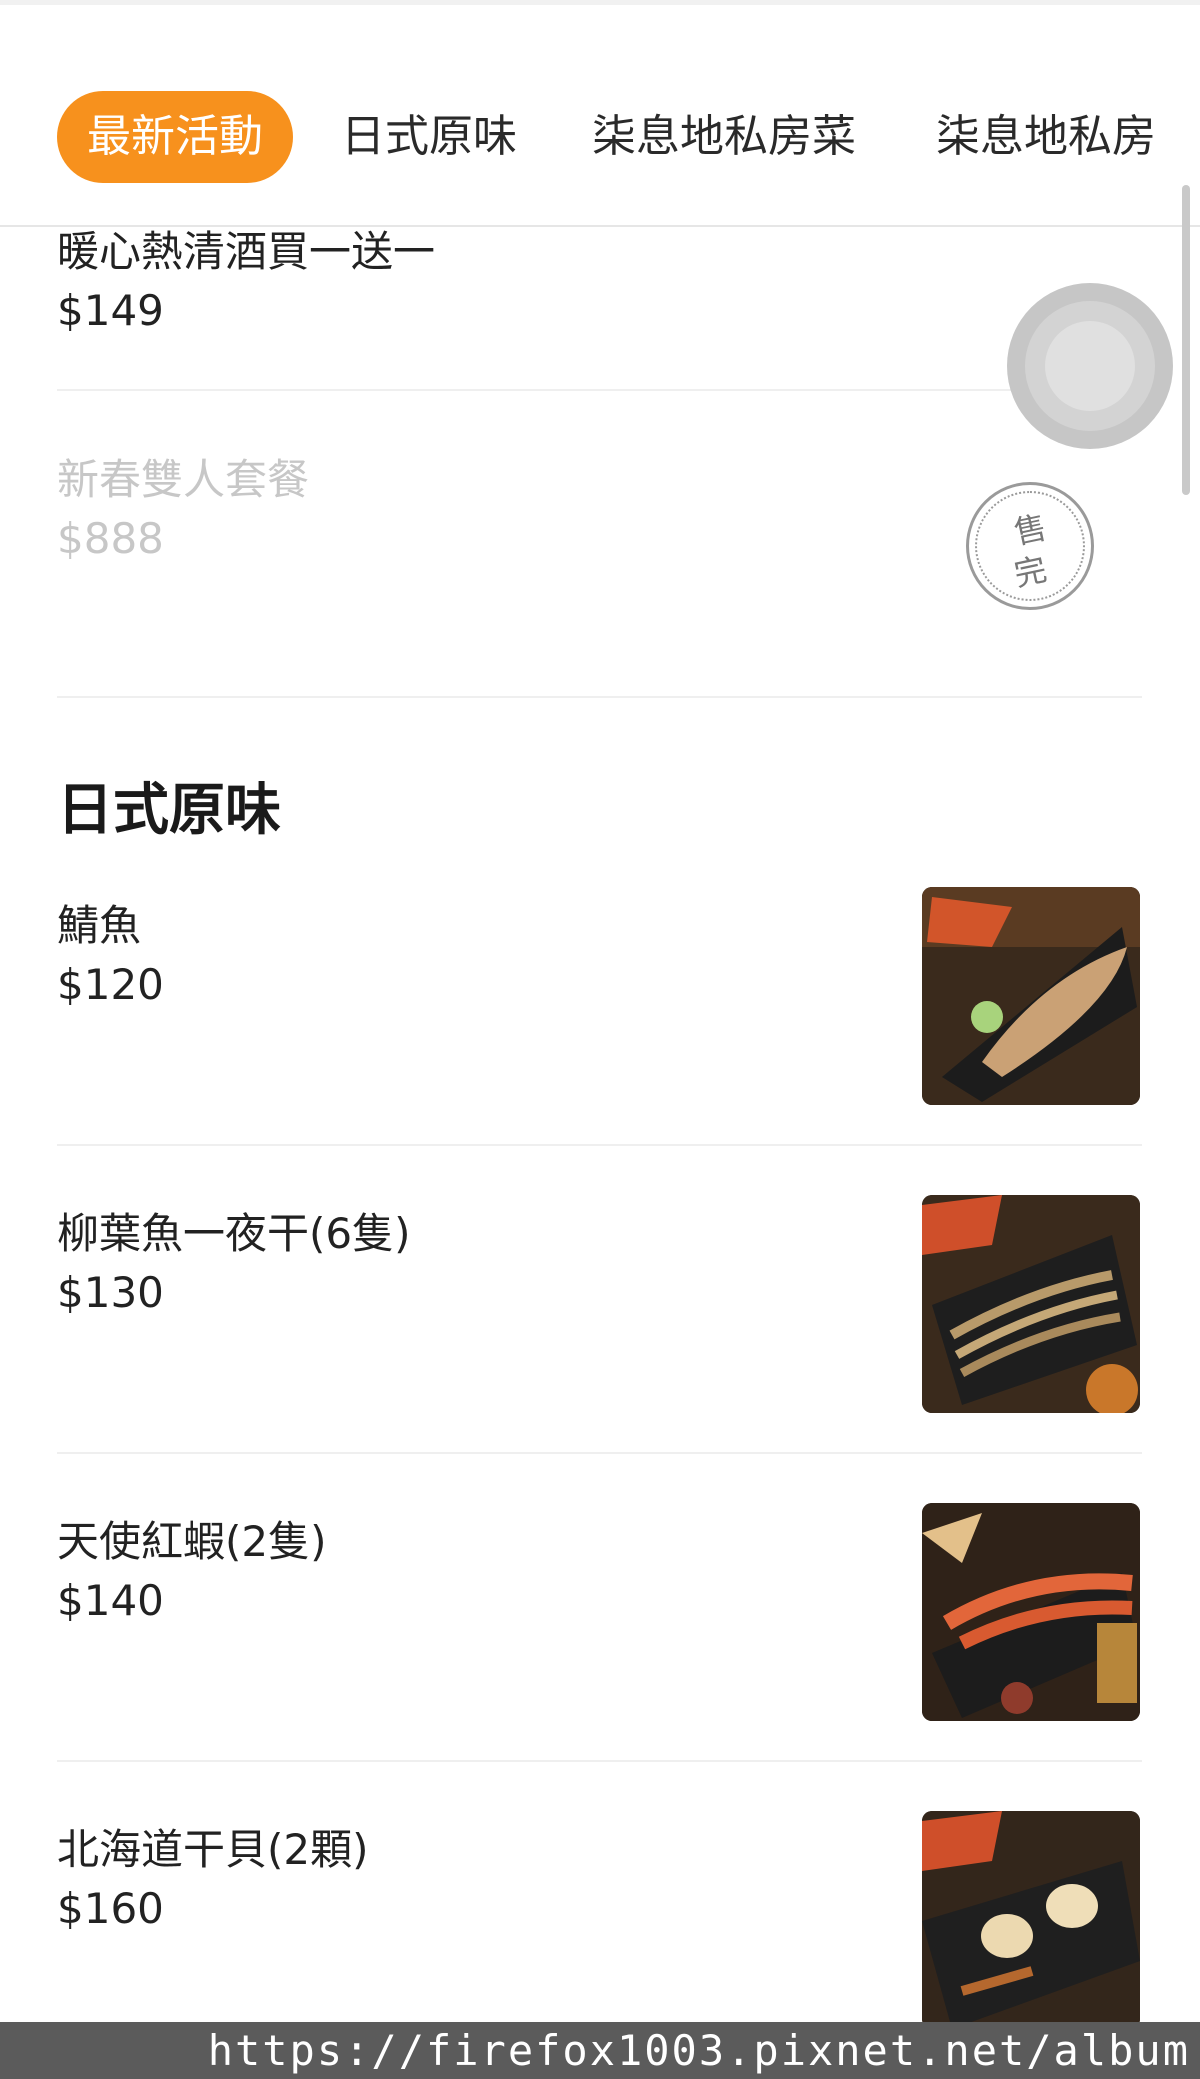 Image resolution: width=1200 pixels, height=2079 pixels. What do you see at coordinates (110, 1908) in the screenshot?
I see `item-price: $160` at bounding box center [110, 1908].